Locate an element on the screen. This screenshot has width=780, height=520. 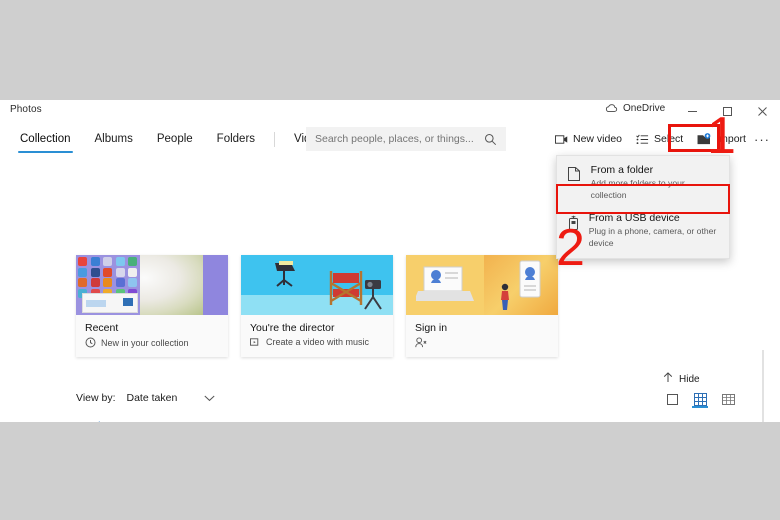
view-mode-switcher is located at coordinates (700, 399).